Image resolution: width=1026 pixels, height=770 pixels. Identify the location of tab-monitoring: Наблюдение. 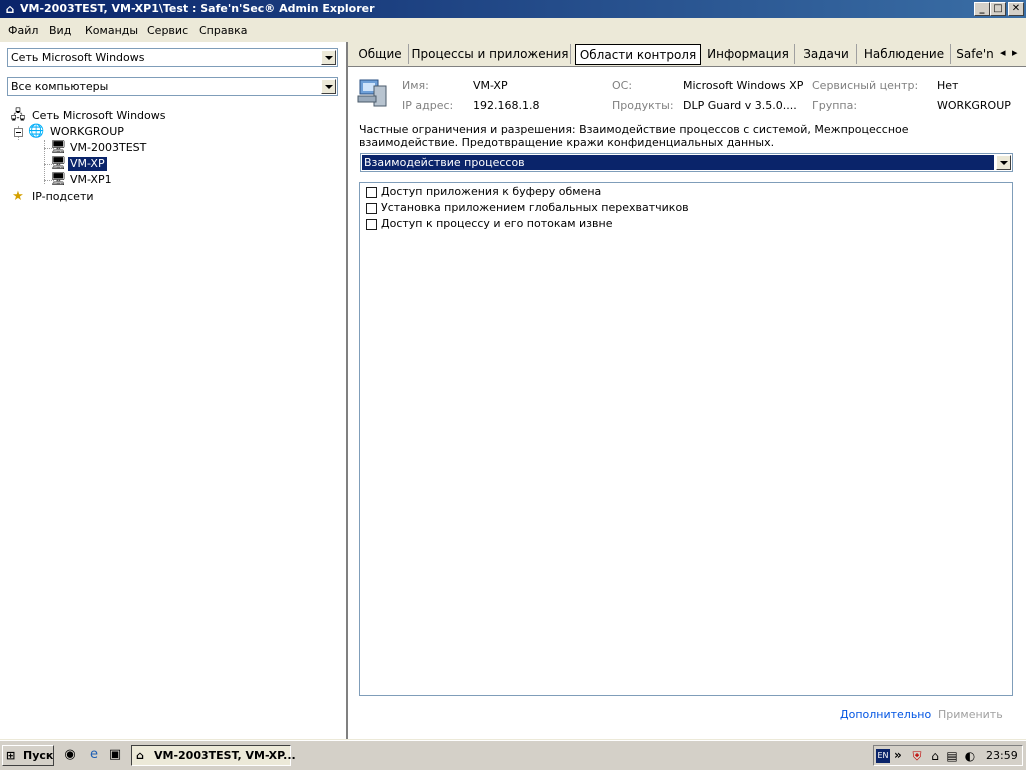
(904, 54).